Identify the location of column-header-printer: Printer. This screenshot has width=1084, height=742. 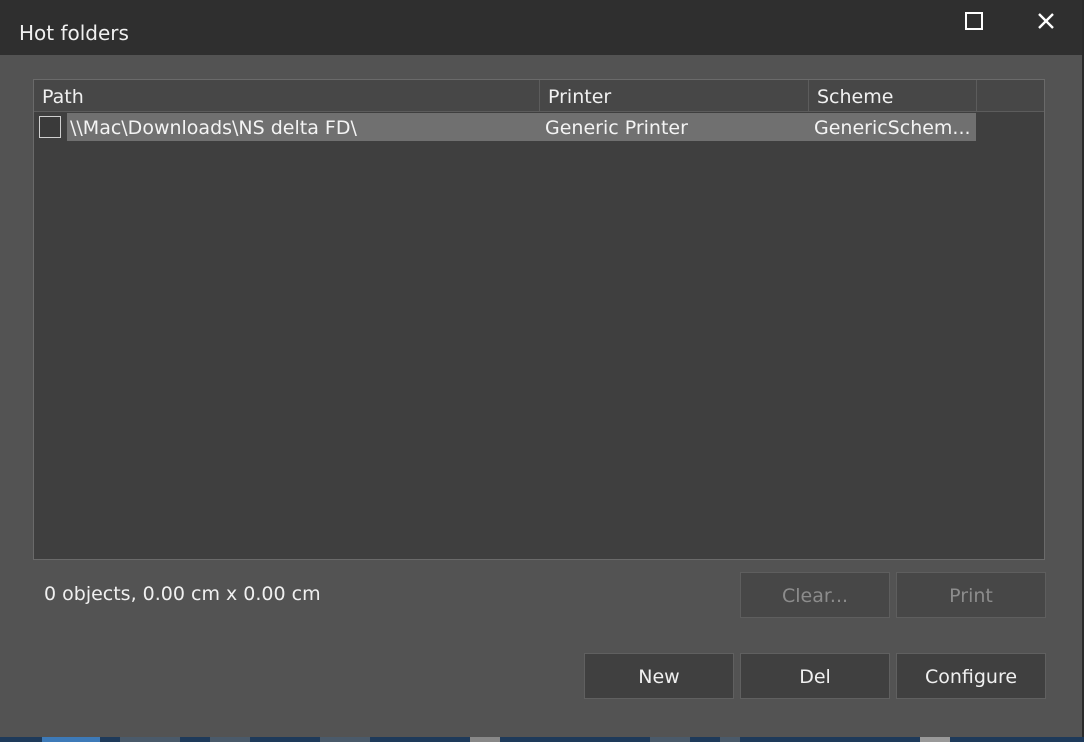
(674, 96).